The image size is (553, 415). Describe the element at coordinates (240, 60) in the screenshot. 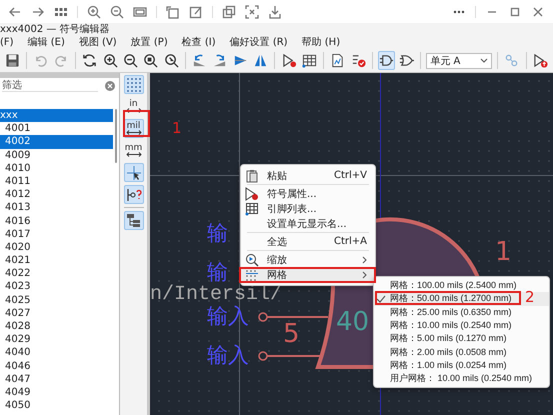

I see `mirror-horizontal-icon` at that location.